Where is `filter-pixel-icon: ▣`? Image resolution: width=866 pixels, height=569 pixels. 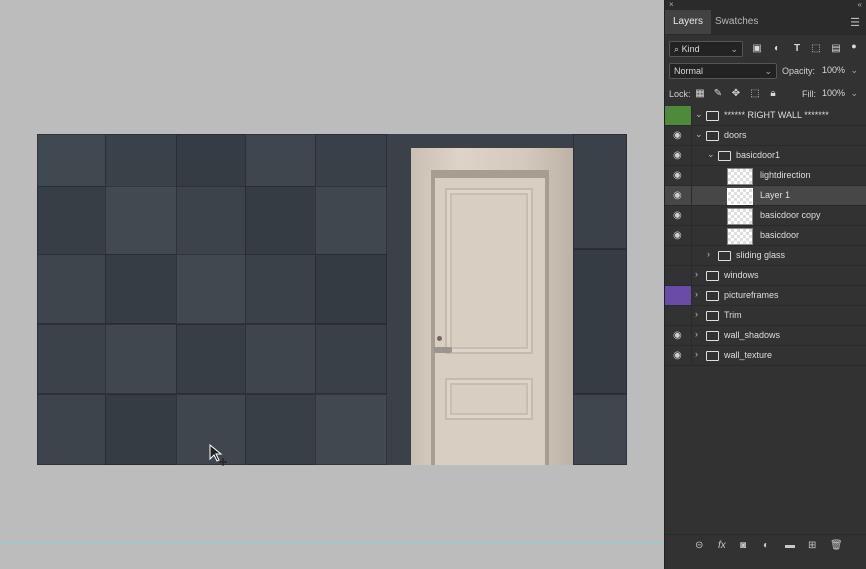 filter-pixel-icon: ▣ is located at coordinates (757, 49).